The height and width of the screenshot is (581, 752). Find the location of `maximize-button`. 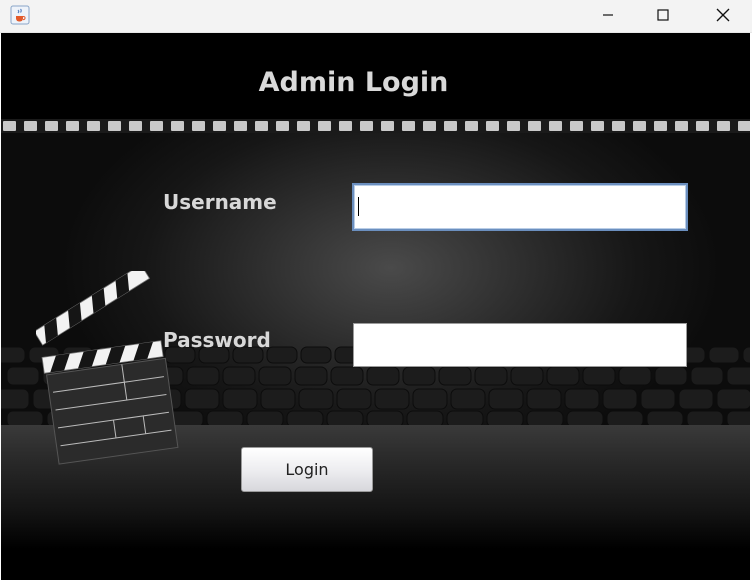

maximize-button is located at coordinates (663, 15).